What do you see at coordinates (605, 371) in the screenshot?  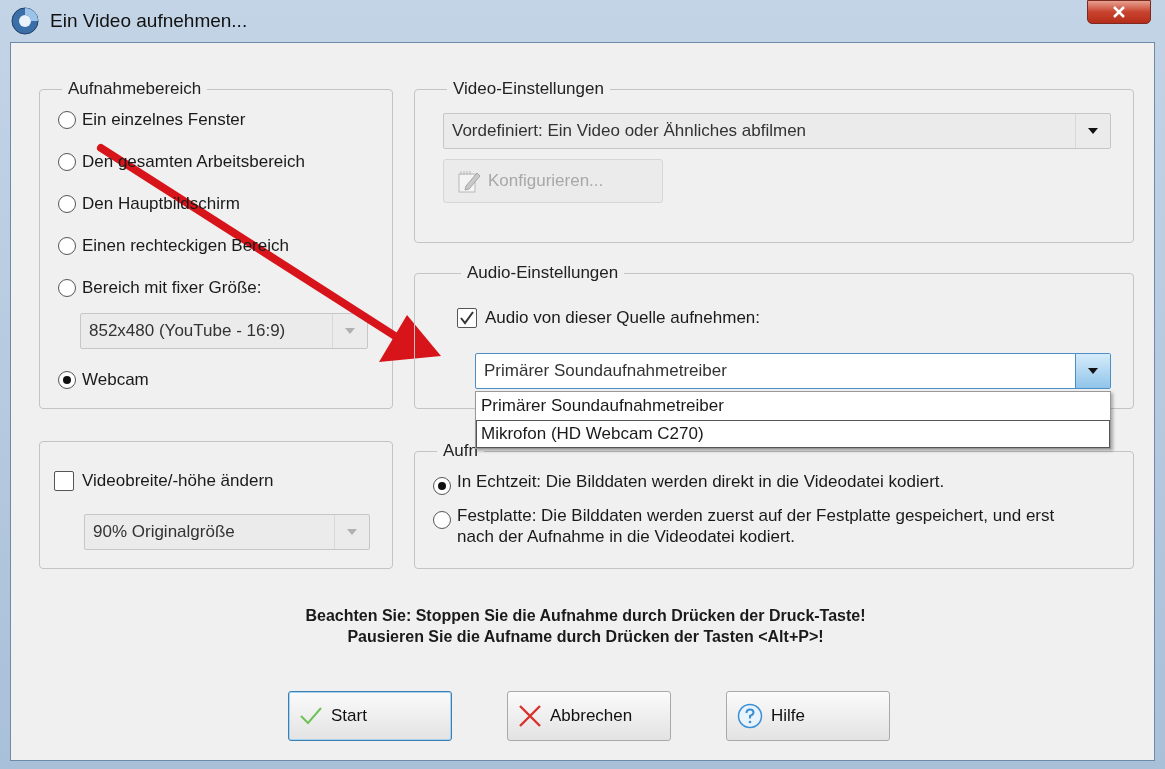 I see `dropdown-value: Primärer Soundaufnahmetreiber` at bounding box center [605, 371].